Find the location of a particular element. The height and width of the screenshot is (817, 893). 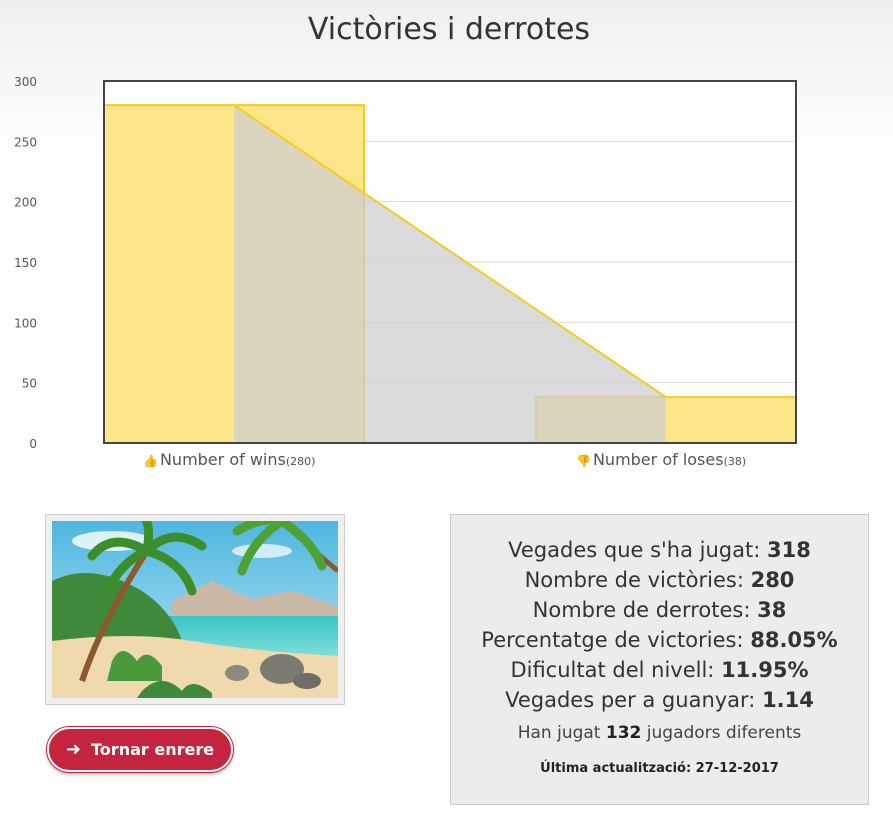

y-tick-label: 250 is located at coordinates (25, 142).